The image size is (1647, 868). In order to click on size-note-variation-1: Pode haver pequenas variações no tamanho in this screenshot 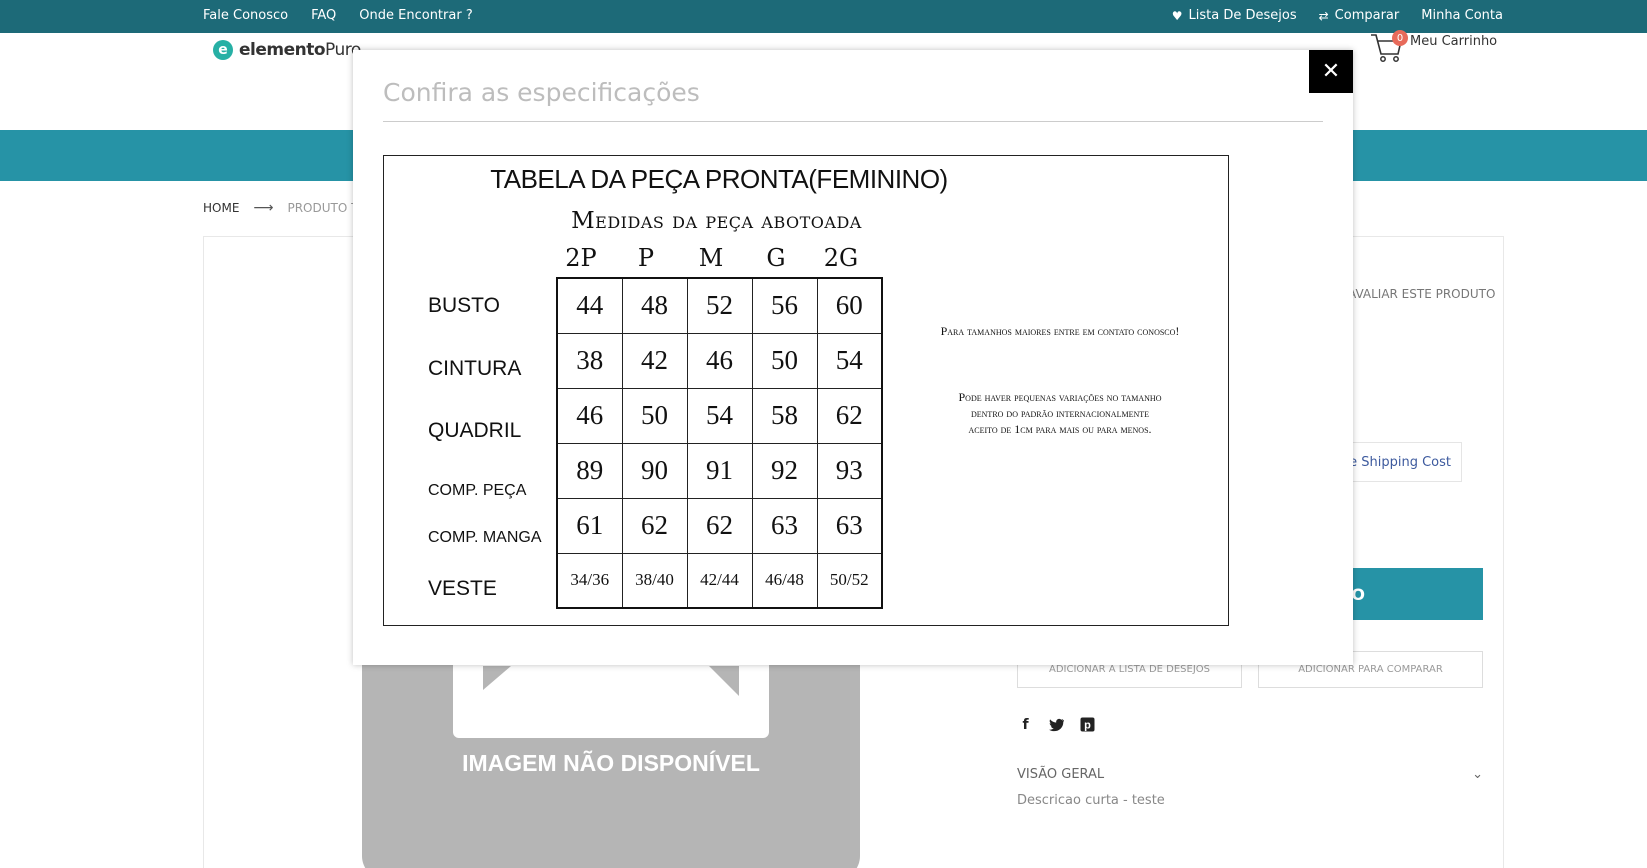, I will do `click(1060, 397)`.